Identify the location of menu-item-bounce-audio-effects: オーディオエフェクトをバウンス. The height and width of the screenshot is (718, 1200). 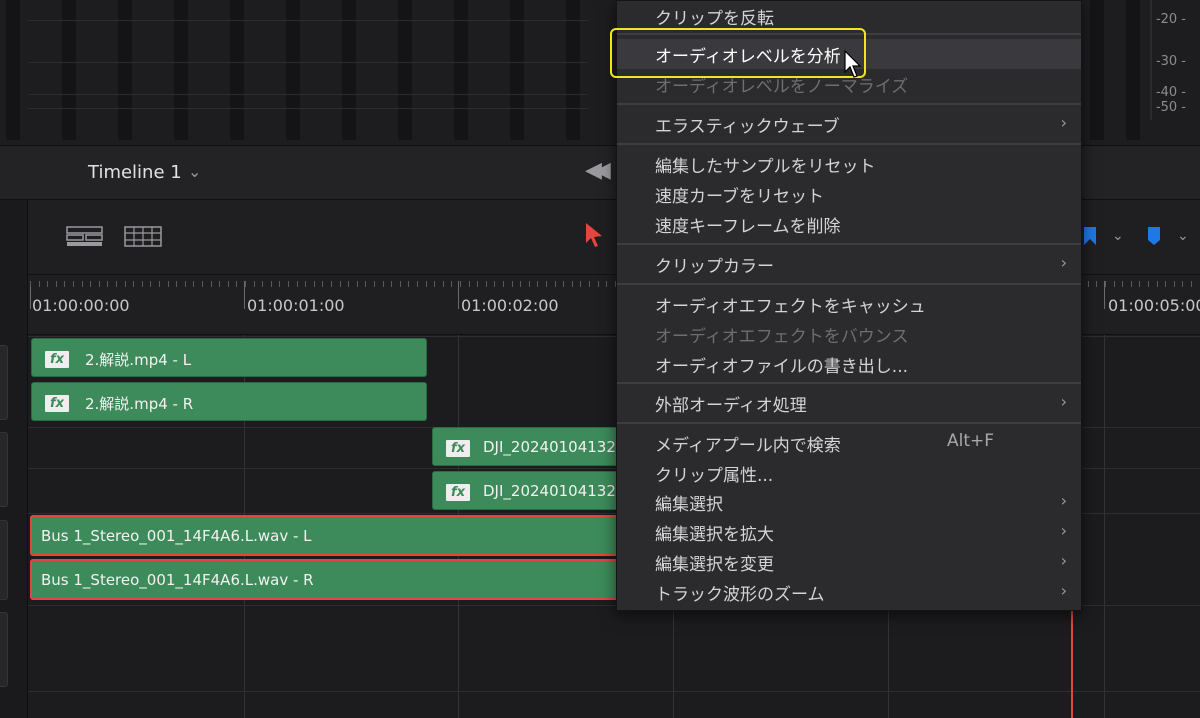
(849, 334).